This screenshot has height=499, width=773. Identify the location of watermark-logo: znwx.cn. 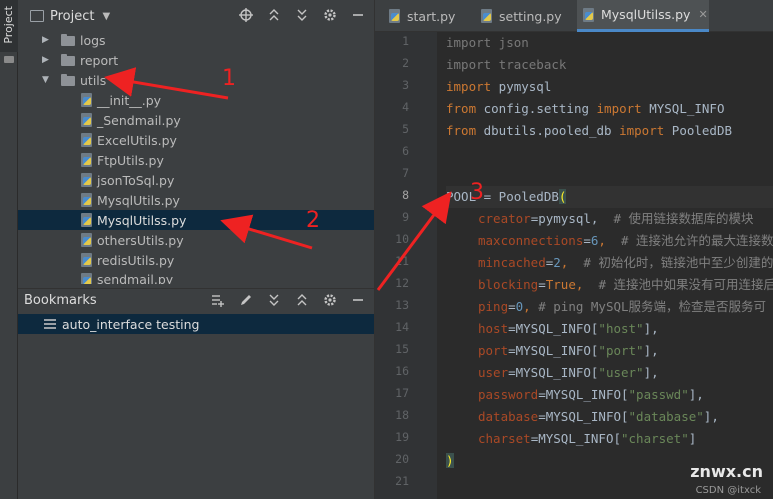
(726, 471).